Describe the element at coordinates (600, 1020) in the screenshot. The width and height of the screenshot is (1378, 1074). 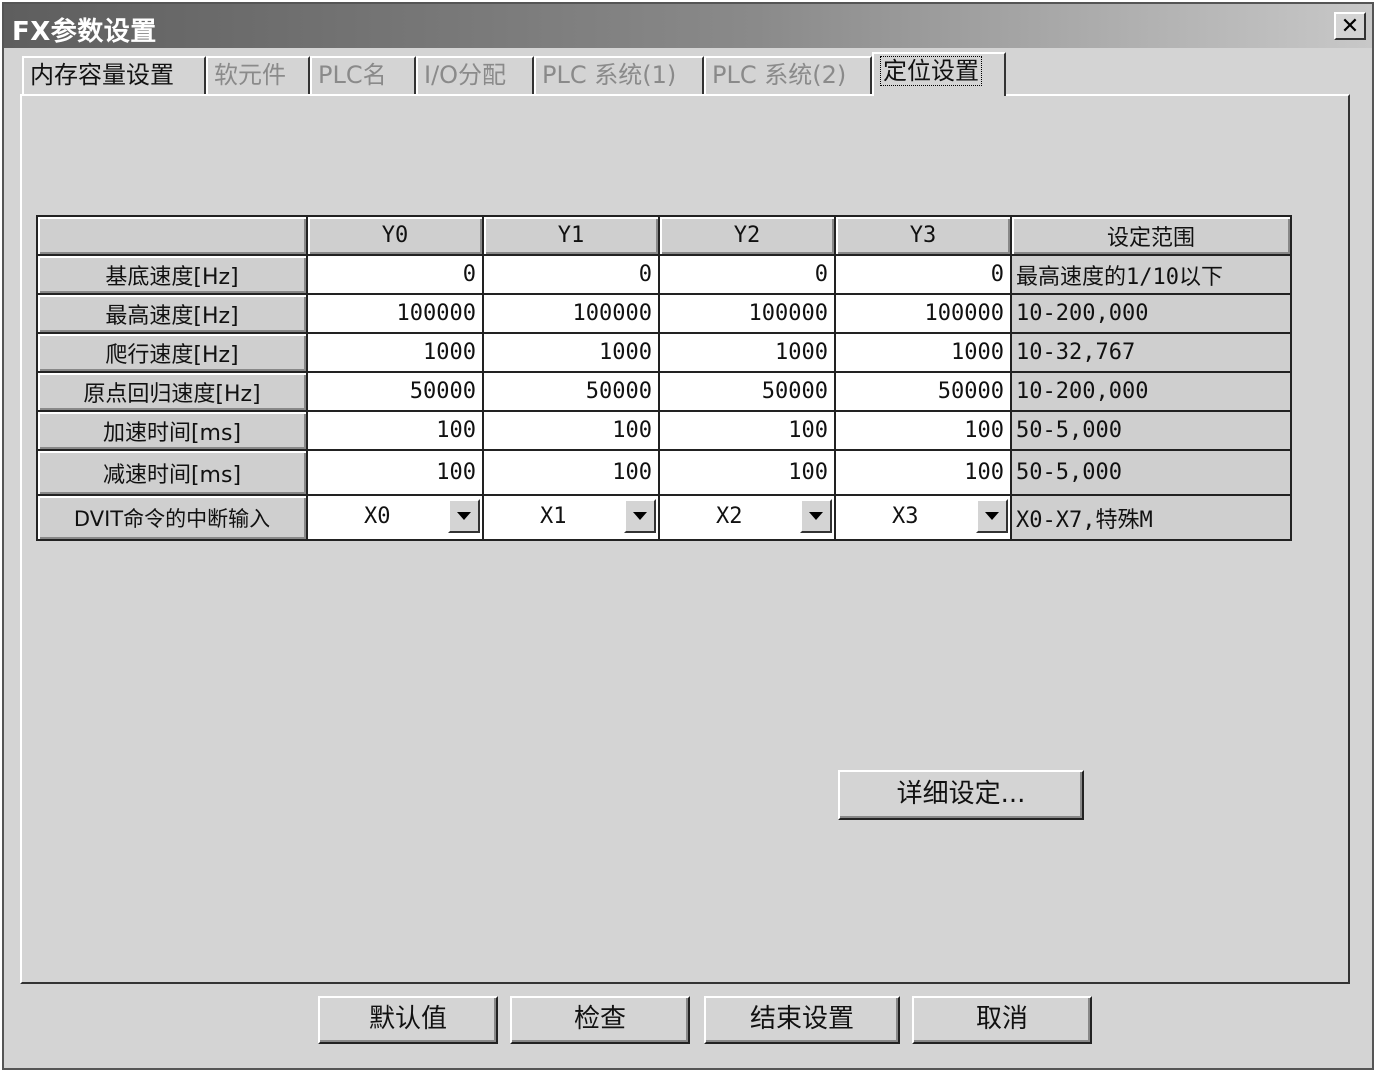
I see `check-button: 检查` at that location.